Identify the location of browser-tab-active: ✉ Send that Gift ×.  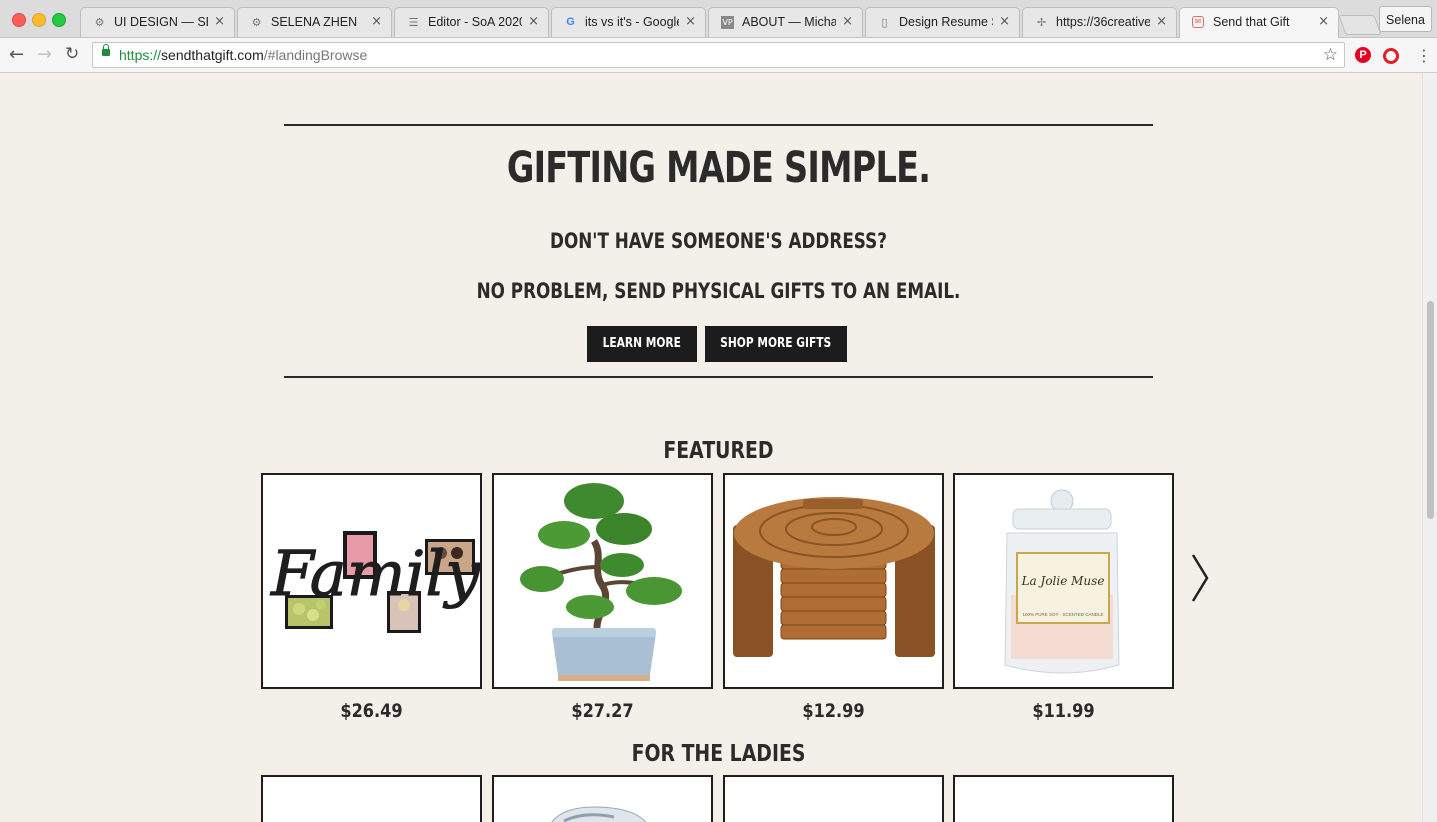
(1259, 22).